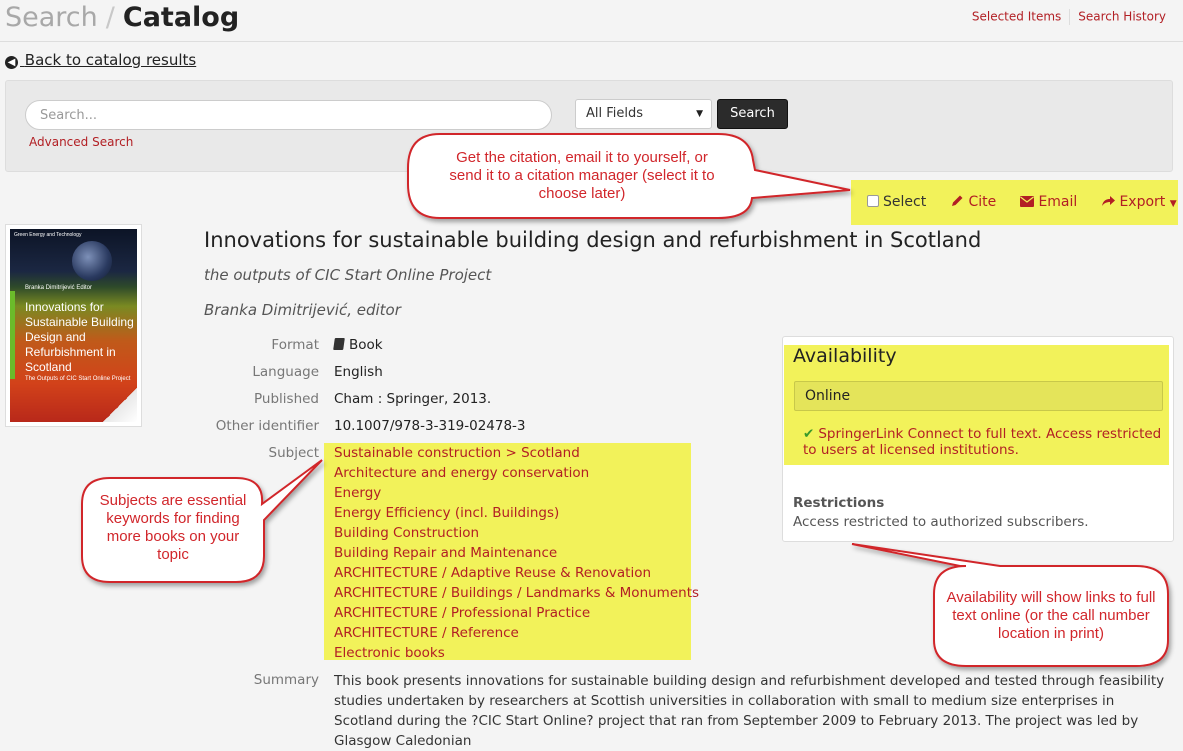 This screenshot has width=1183, height=751. What do you see at coordinates (1058, 202) in the screenshot?
I see `email-label: Email` at bounding box center [1058, 202].